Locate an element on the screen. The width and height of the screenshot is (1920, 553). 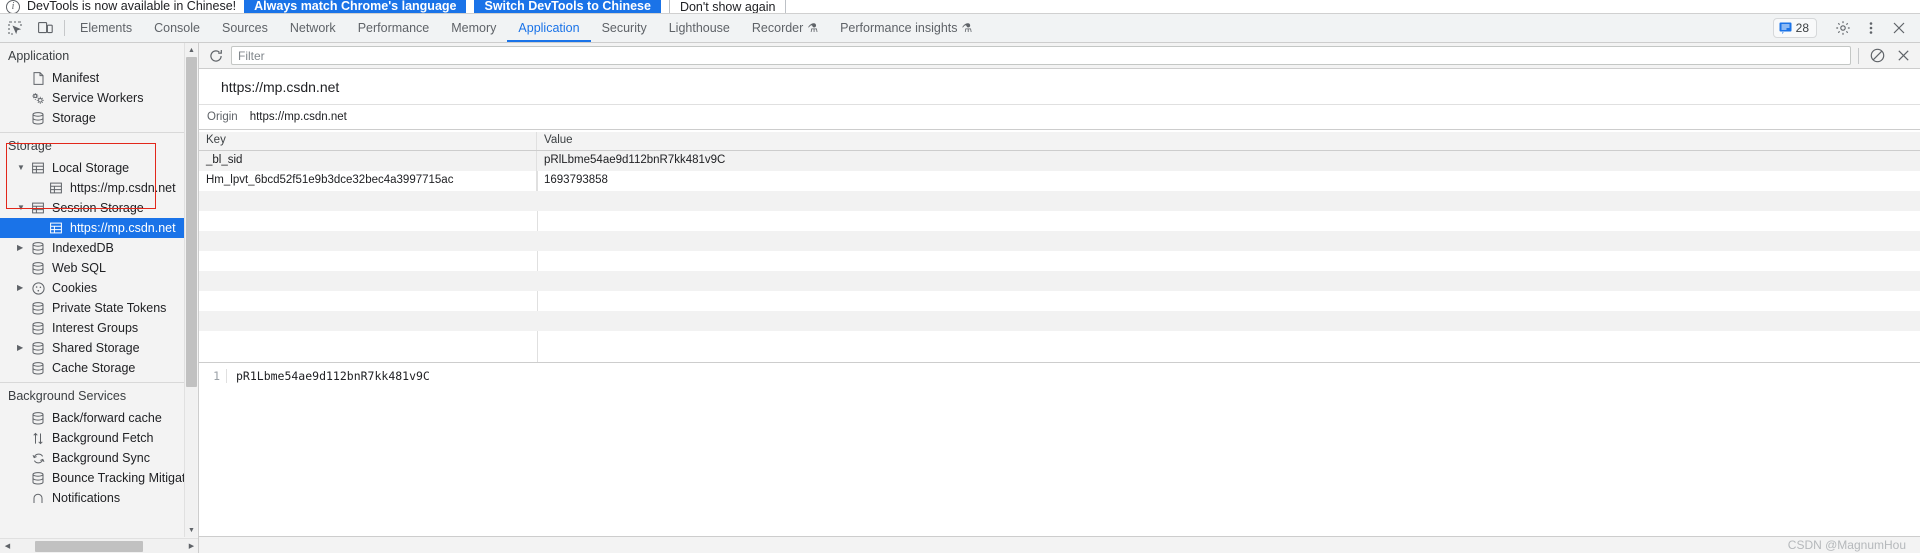
clear-icon is located at coordinates (1877, 56).